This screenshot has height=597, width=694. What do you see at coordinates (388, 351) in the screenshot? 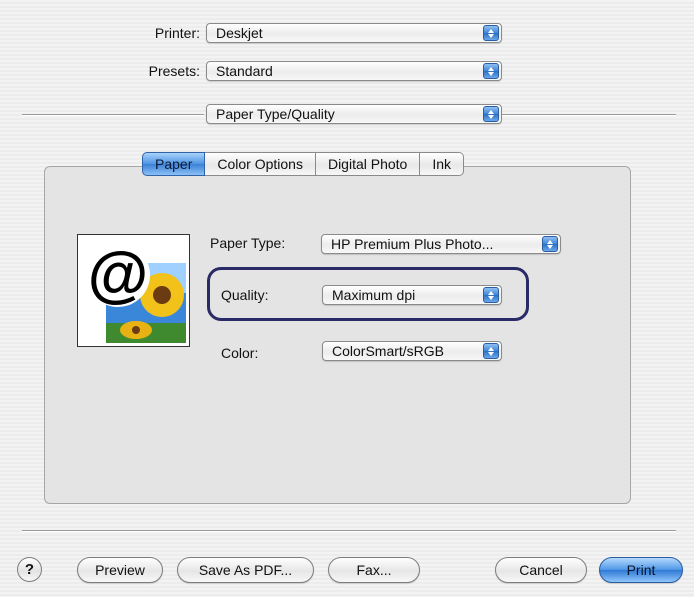
I see `color-value: ColorSmart/sRGB` at bounding box center [388, 351].